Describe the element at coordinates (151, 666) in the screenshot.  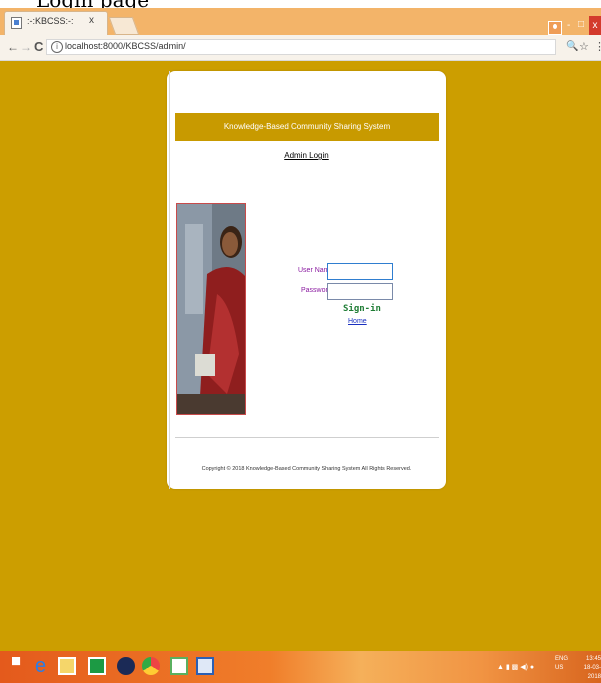
I see `chrome-icon` at that location.